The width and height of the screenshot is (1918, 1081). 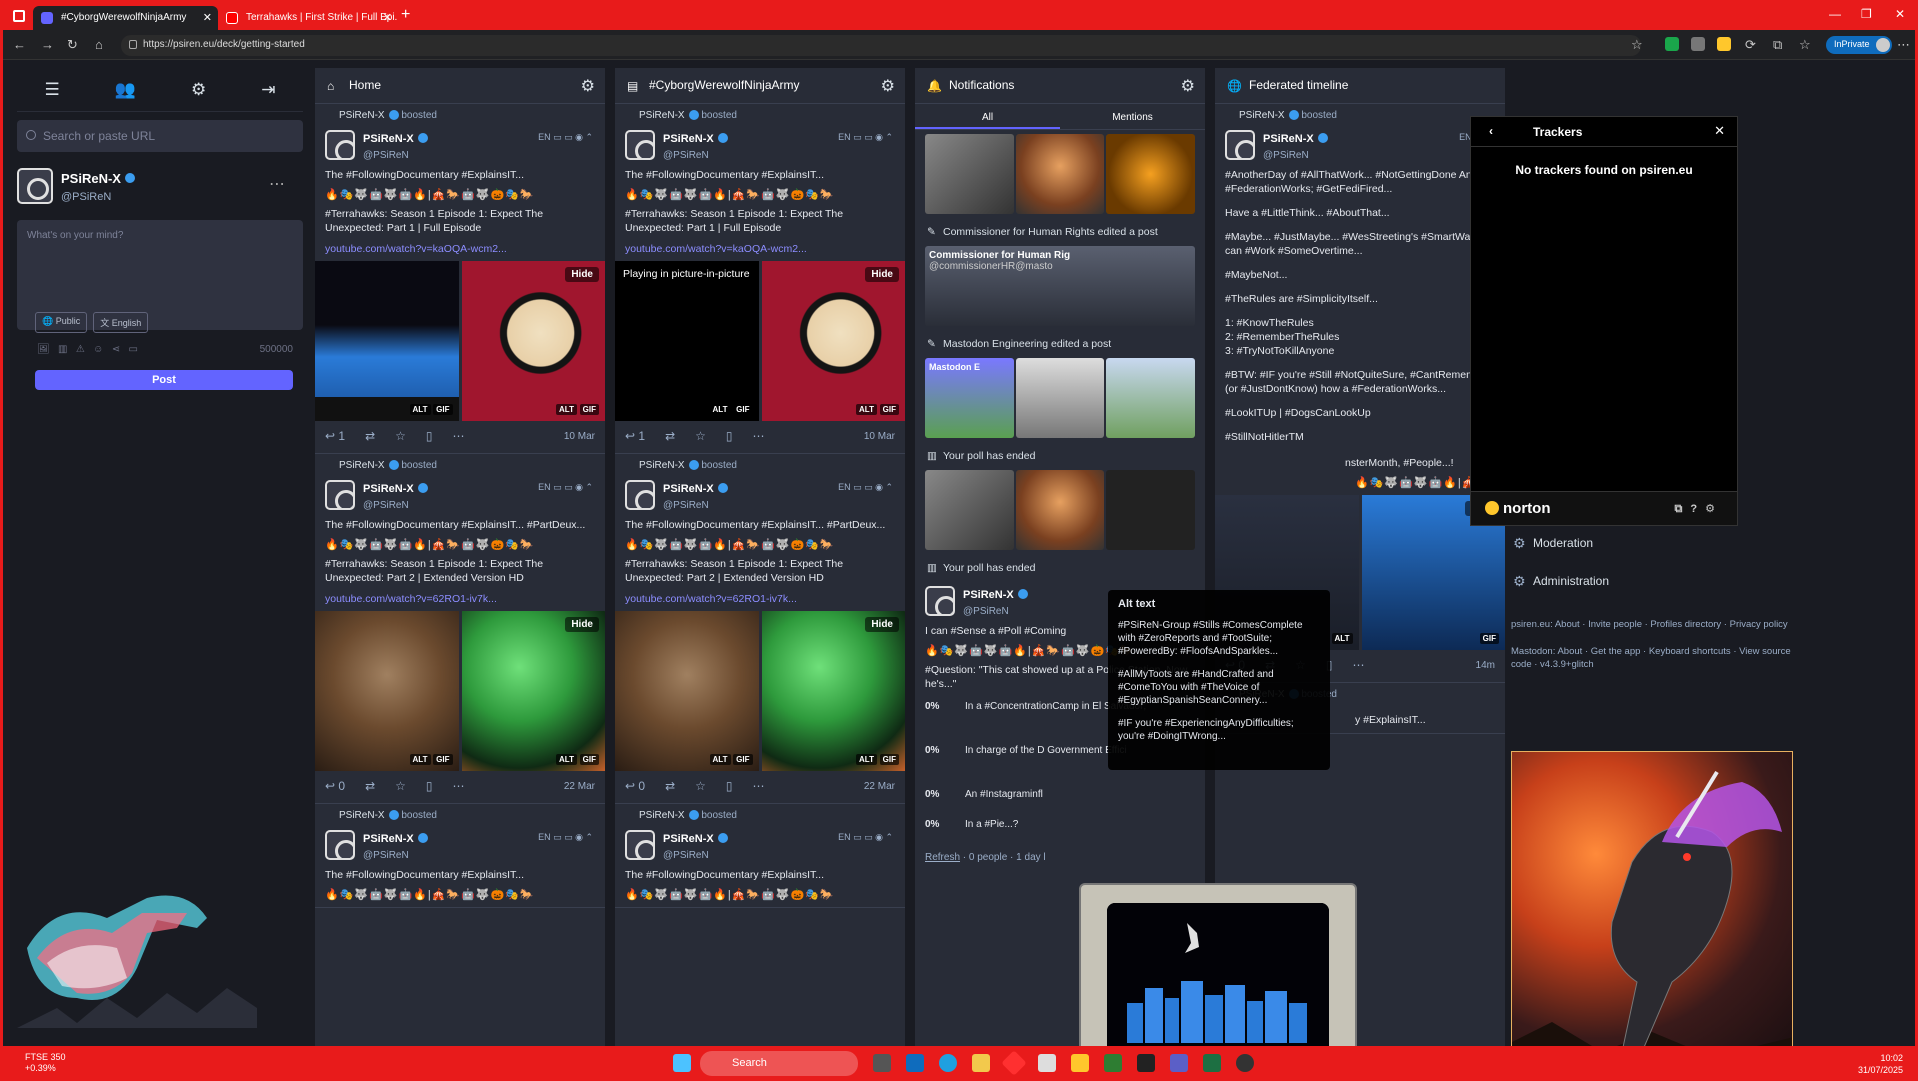 What do you see at coordinates (1698, 44) in the screenshot?
I see `extension-grey-icon` at bounding box center [1698, 44].